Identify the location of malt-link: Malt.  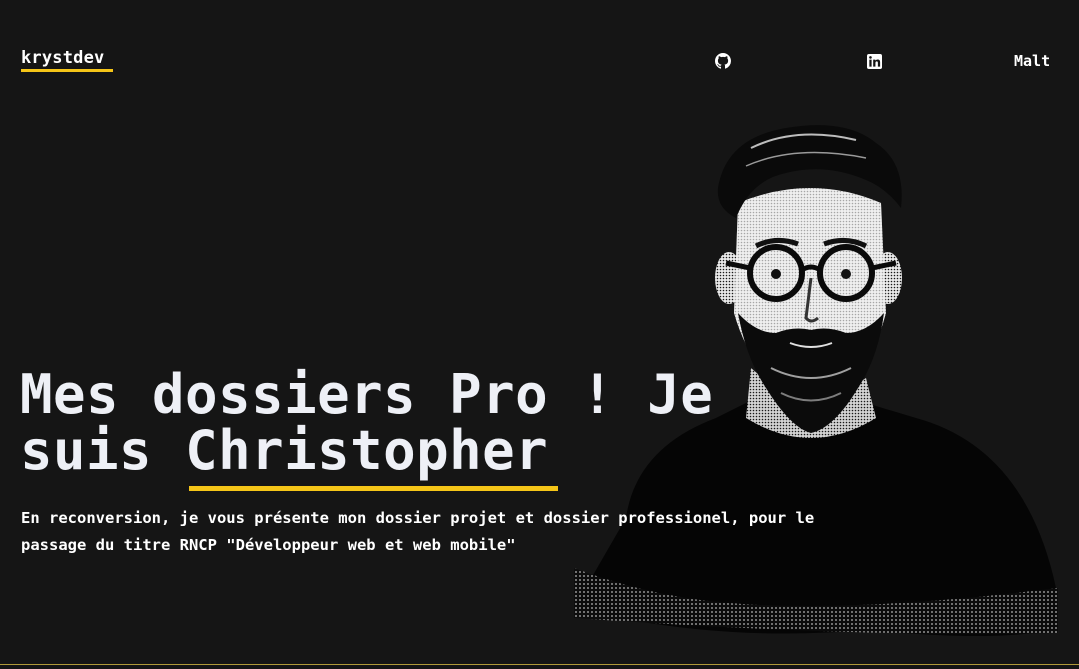
(1037, 61).